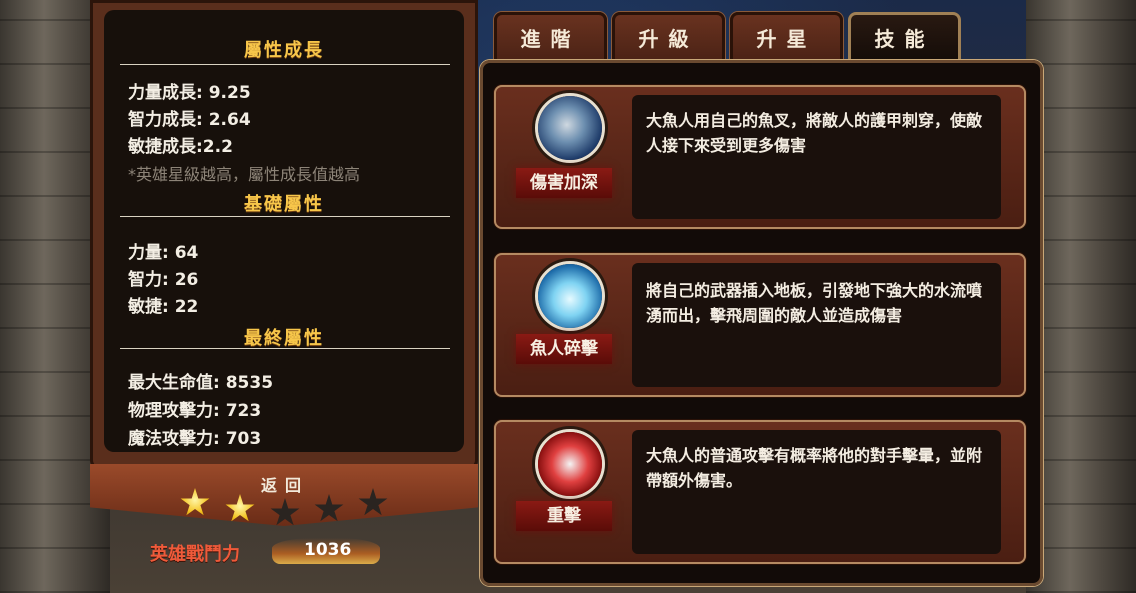 The width and height of the screenshot is (1136, 593). Describe the element at coordinates (570, 128) in the screenshot. I see `trident-icon` at that location.